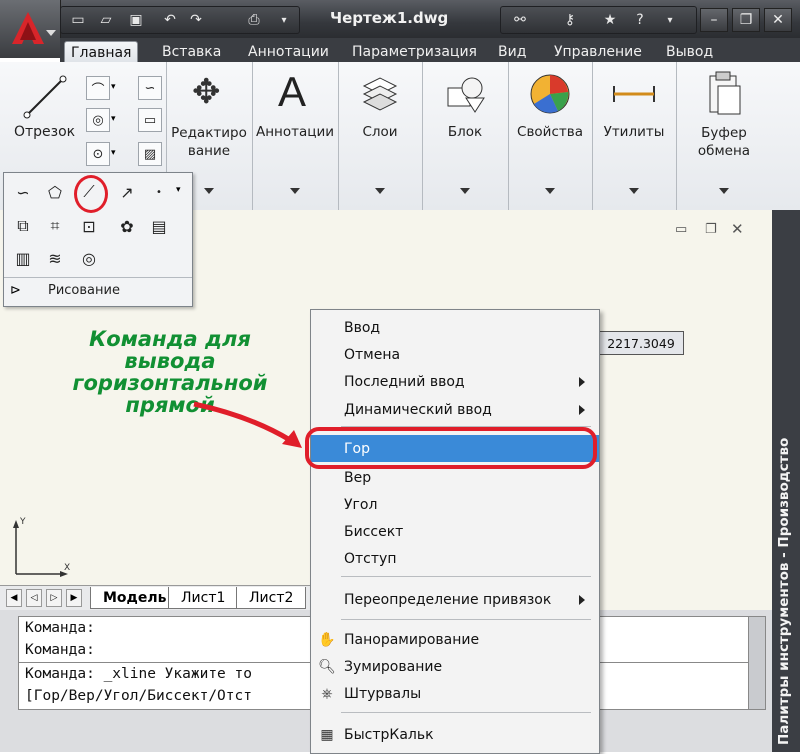 This screenshot has width=800, height=754. Describe the element at coordinates (45, 132) in the screenshot. I see `line-tool-label: Отрезок` at that location.